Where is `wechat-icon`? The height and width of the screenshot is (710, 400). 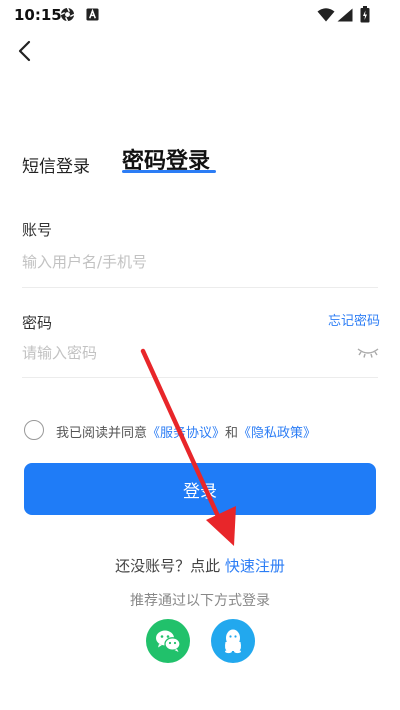
wechat-icon is located at coordinates (168, 641).